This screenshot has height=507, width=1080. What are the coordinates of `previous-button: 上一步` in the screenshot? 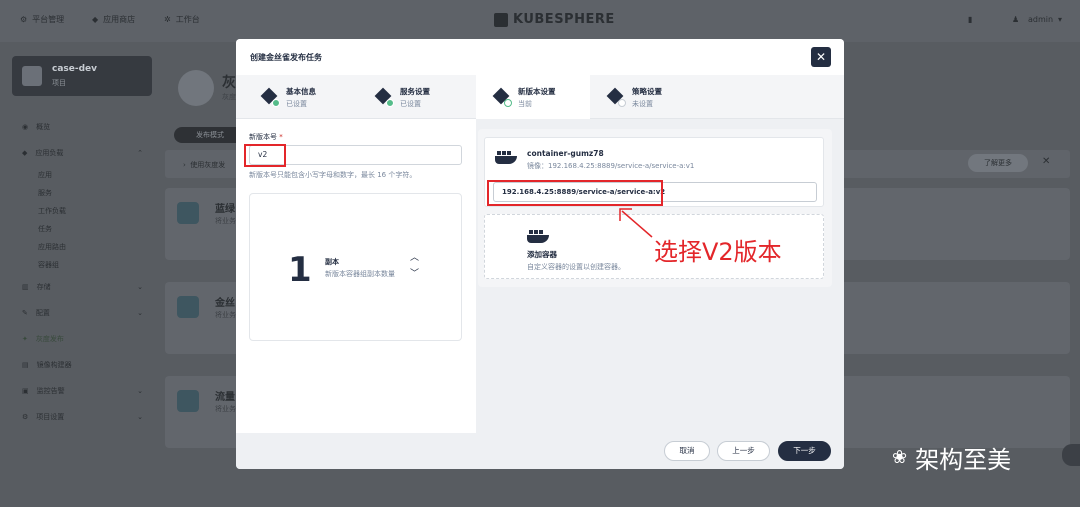 It's located at (743, 451).